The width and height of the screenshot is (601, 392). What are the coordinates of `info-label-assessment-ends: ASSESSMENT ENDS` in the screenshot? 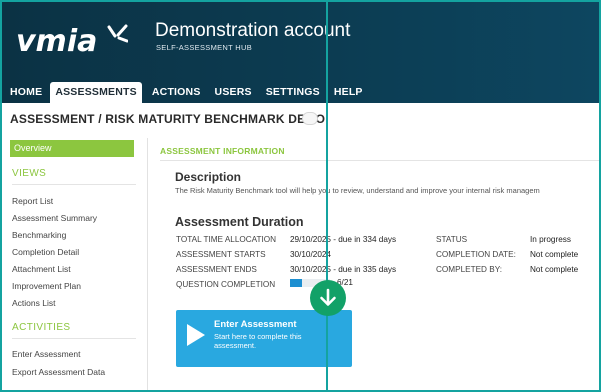 It's located at (216, 269).